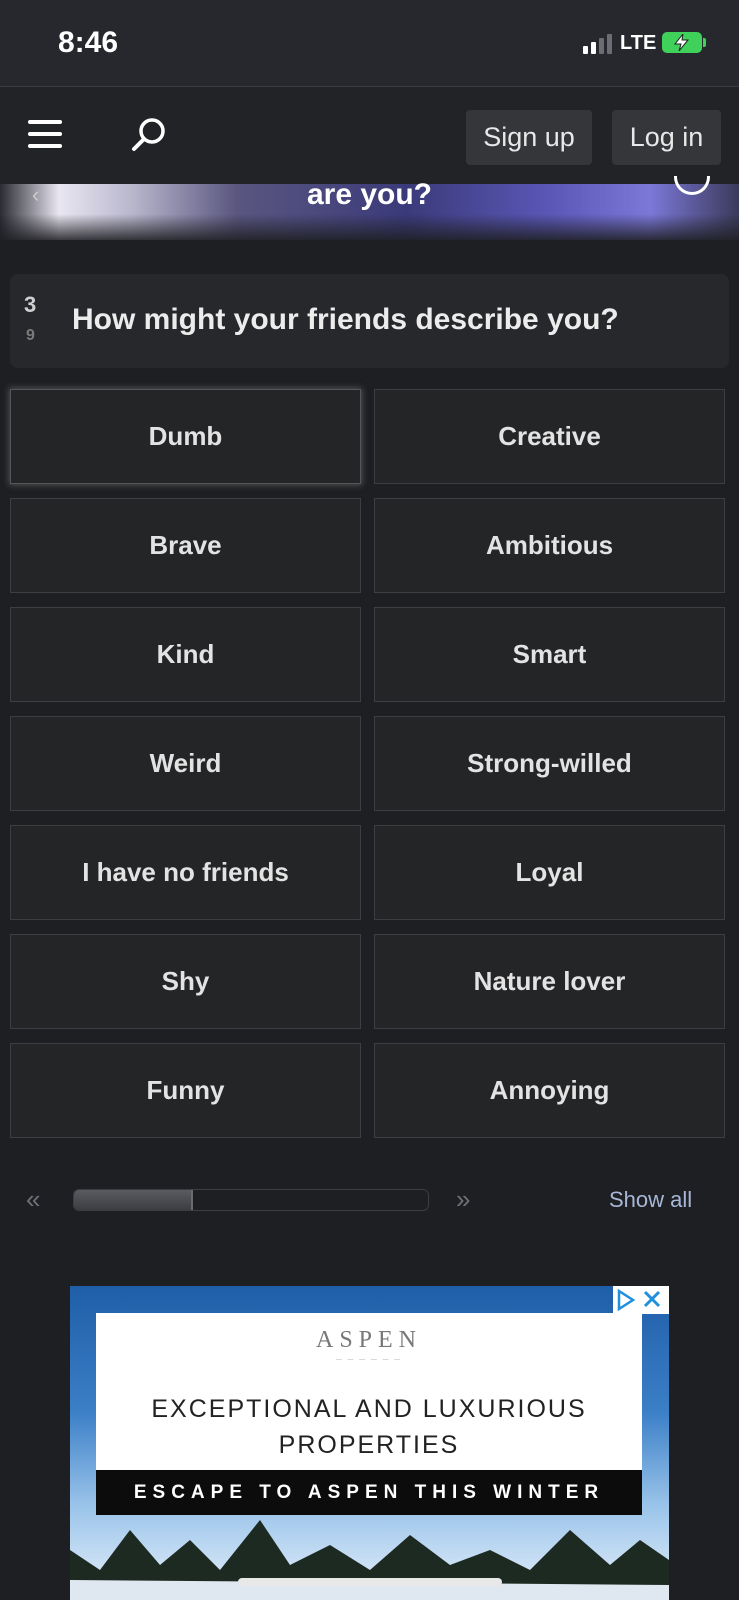 The height and width of the screenshot is (1600, 739). I want to click on answer-option: Smart, so click(549, 654).